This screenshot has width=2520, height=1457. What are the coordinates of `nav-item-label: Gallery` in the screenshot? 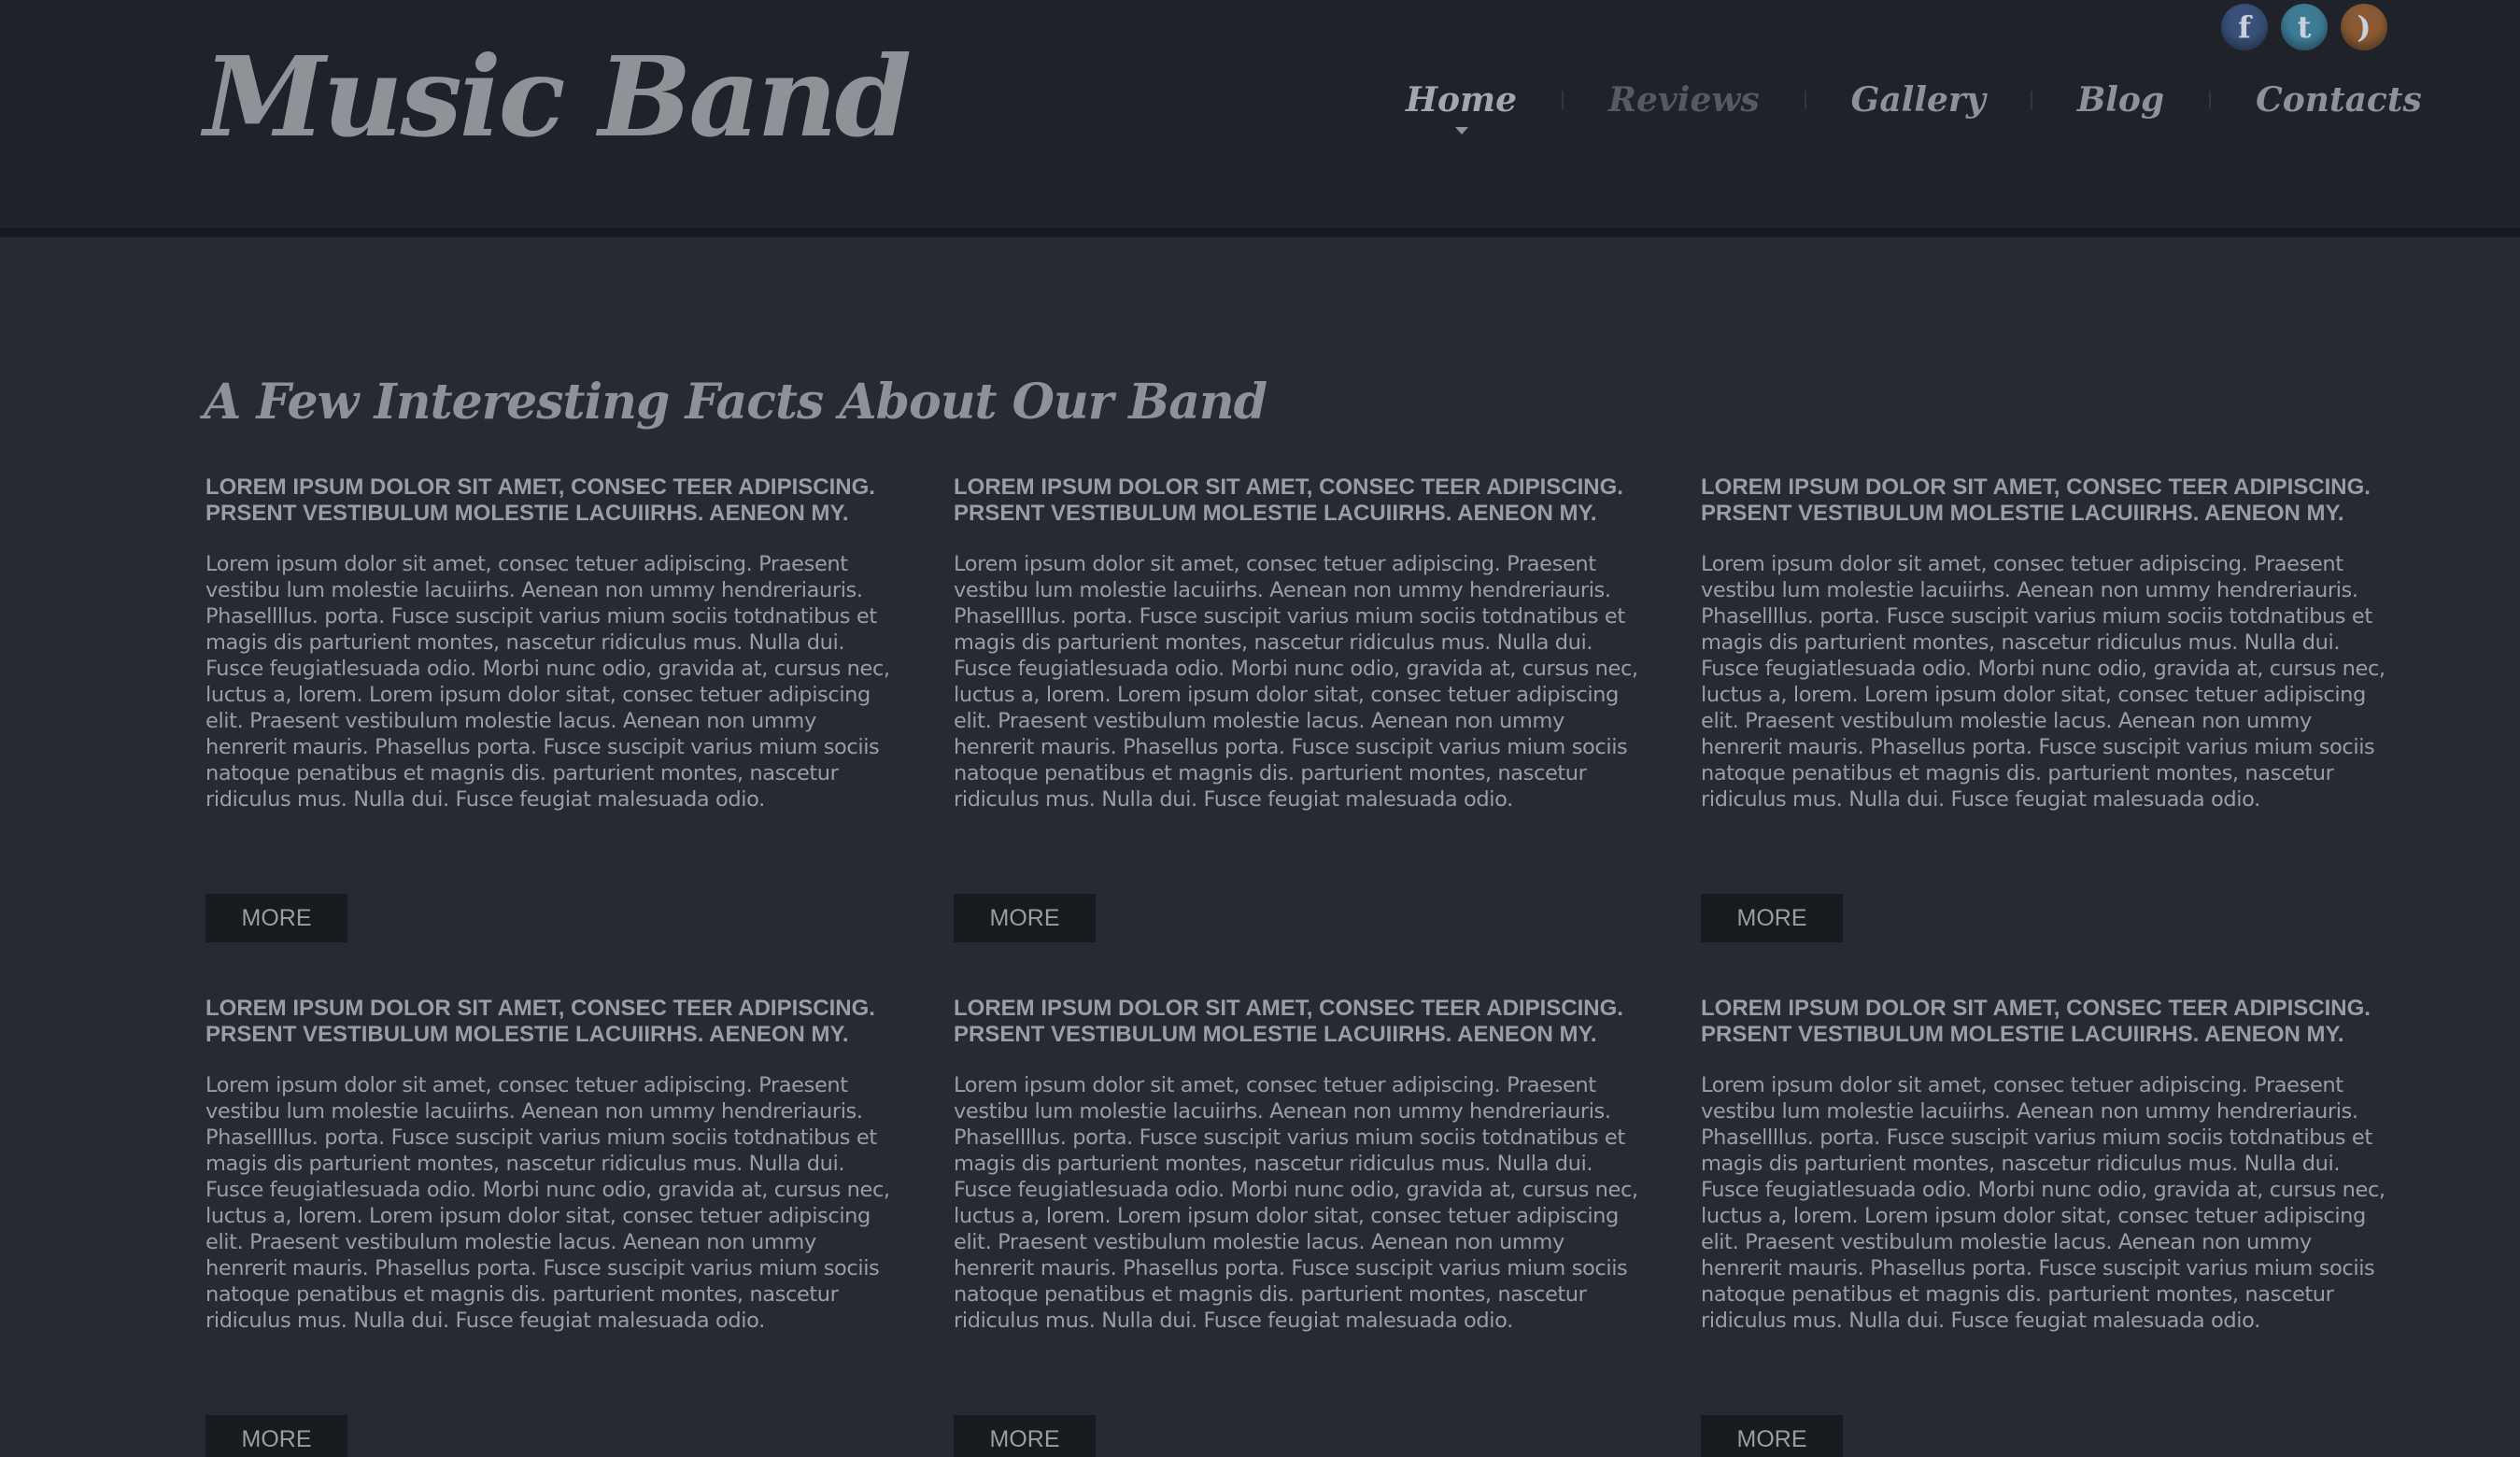 It's located at (1918, 100).